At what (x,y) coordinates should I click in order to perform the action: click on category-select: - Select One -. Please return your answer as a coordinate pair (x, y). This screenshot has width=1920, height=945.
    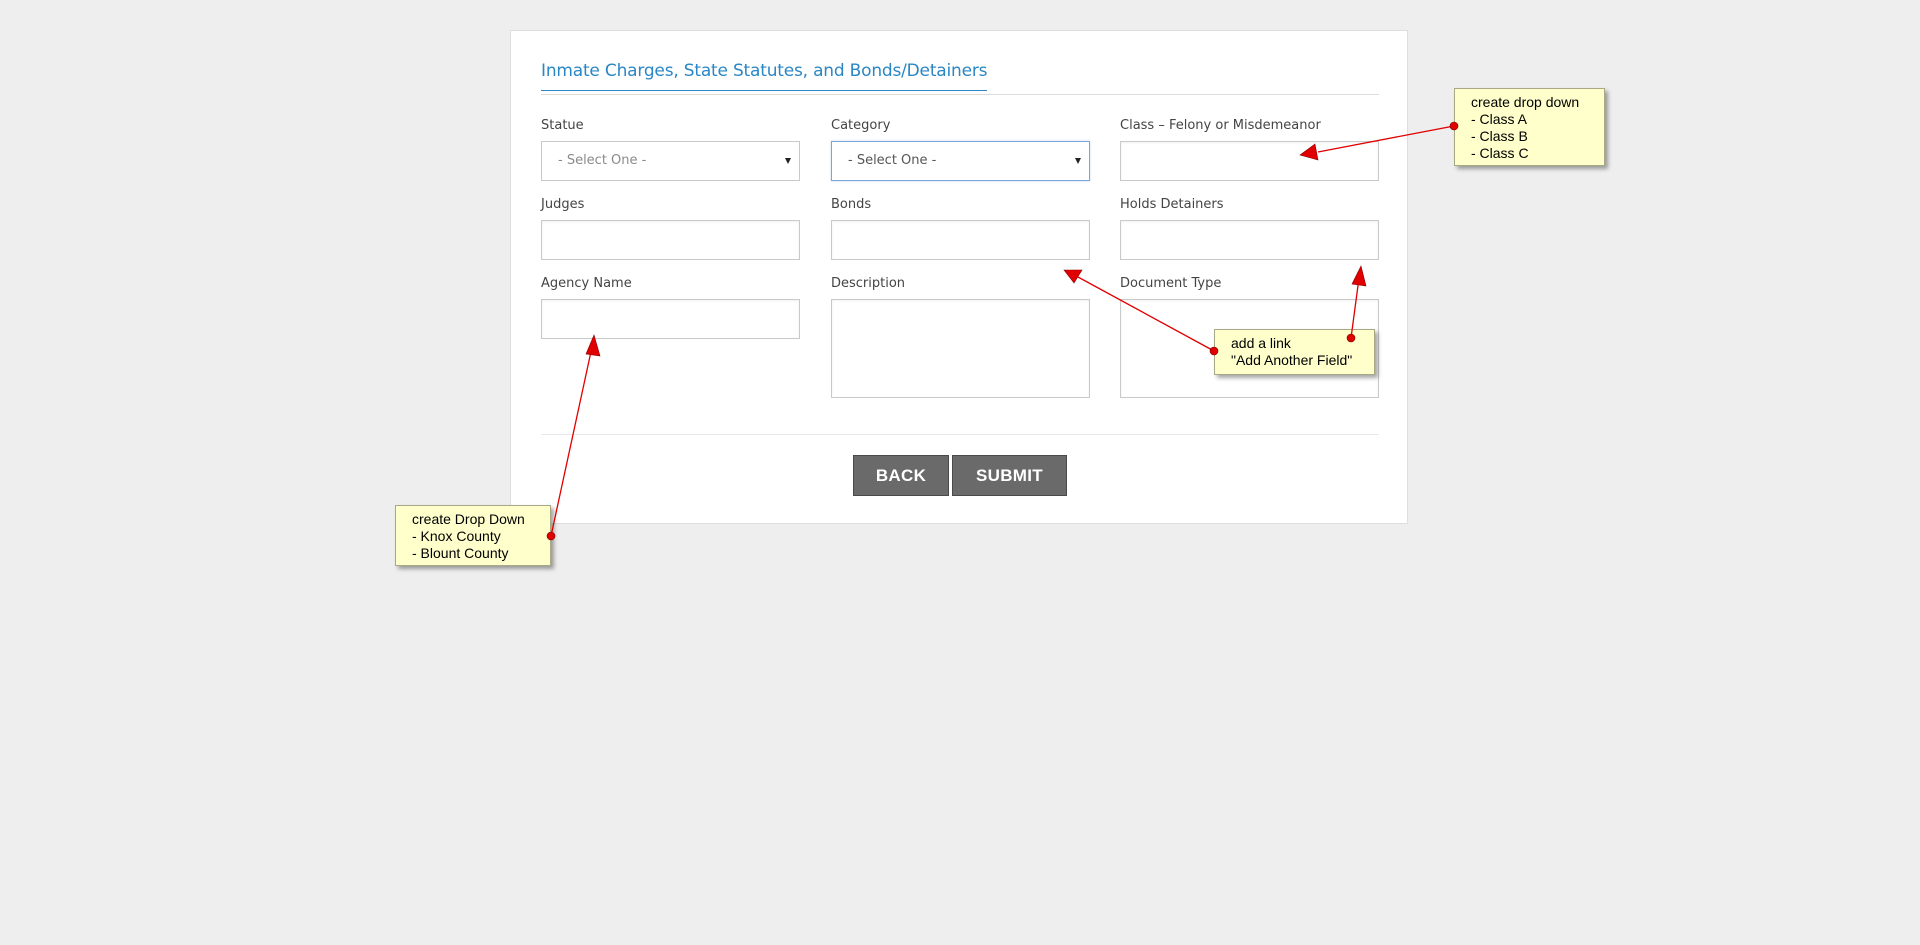
    Looking at the image, I should click on (960, 161).